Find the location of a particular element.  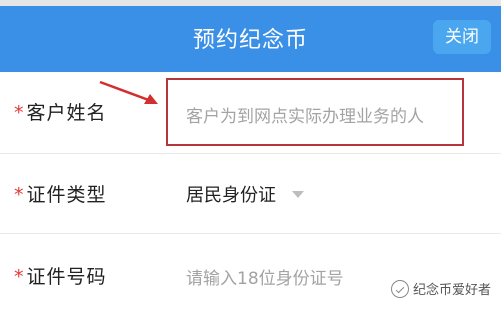

id-number-input: 请输入18位身份证号 is located at coordinates (265, 276).